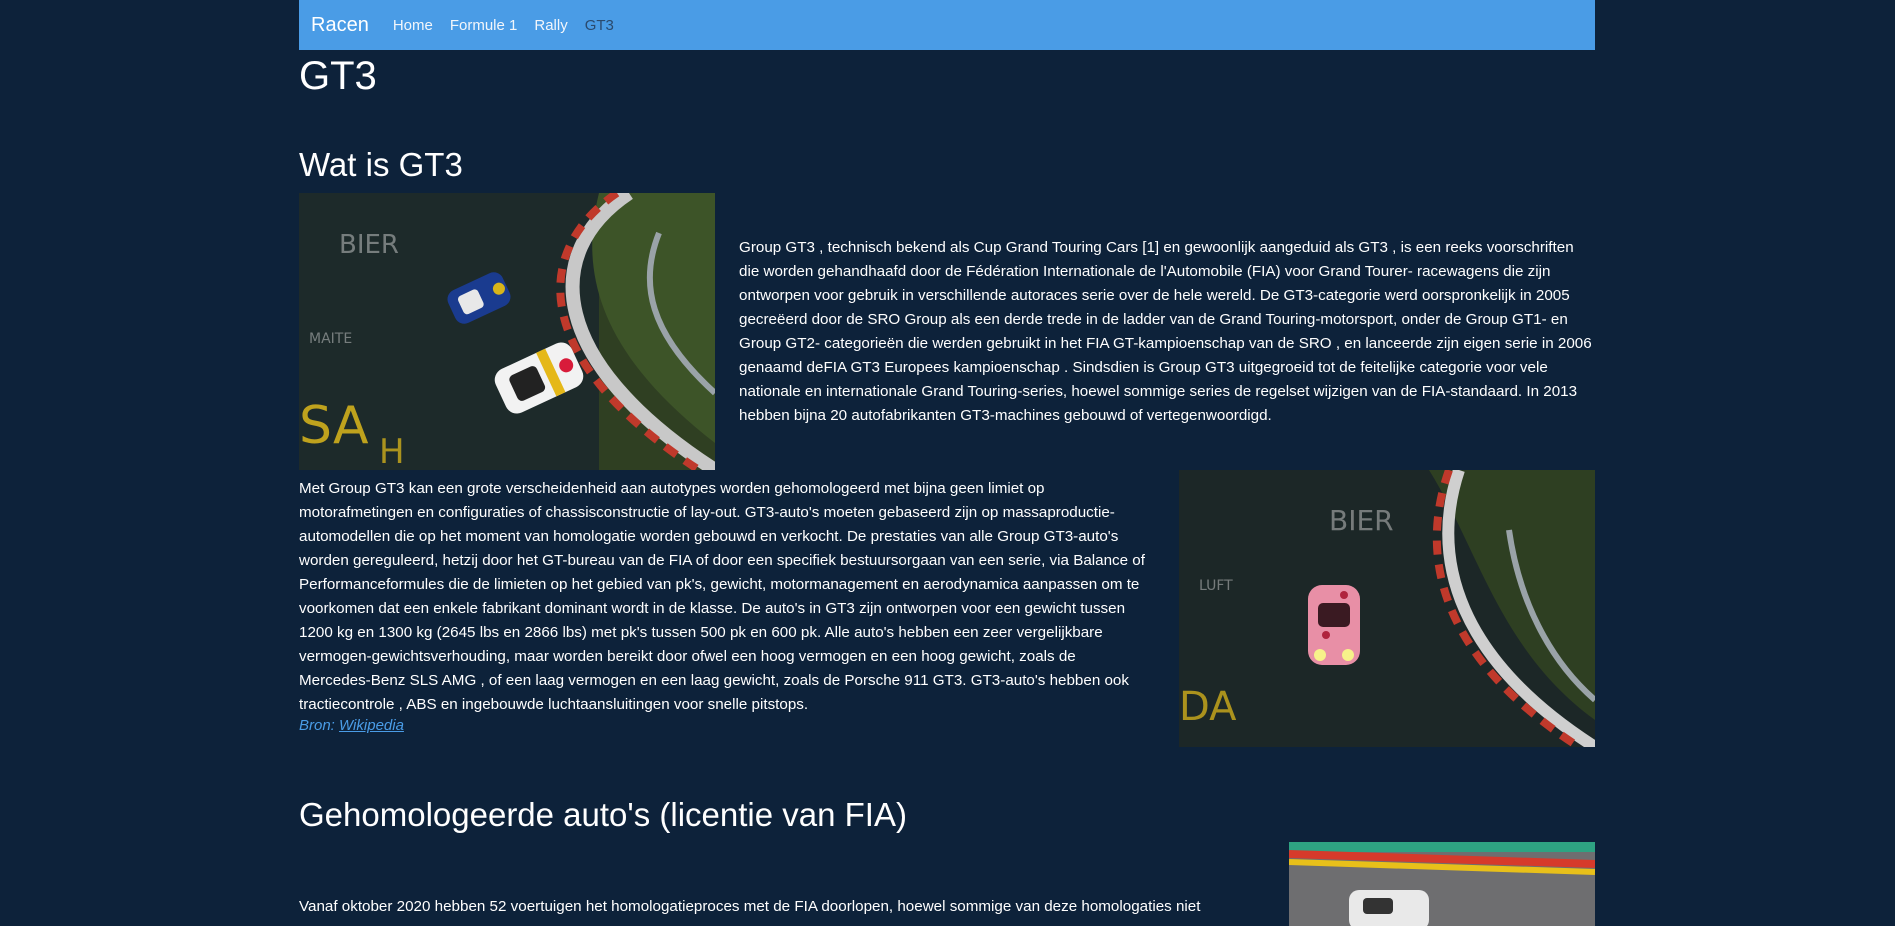 Image resolution: width=1895 pixels, height=926 pixels. I want to click on source-prefix: Bron:, so click(317, 725).